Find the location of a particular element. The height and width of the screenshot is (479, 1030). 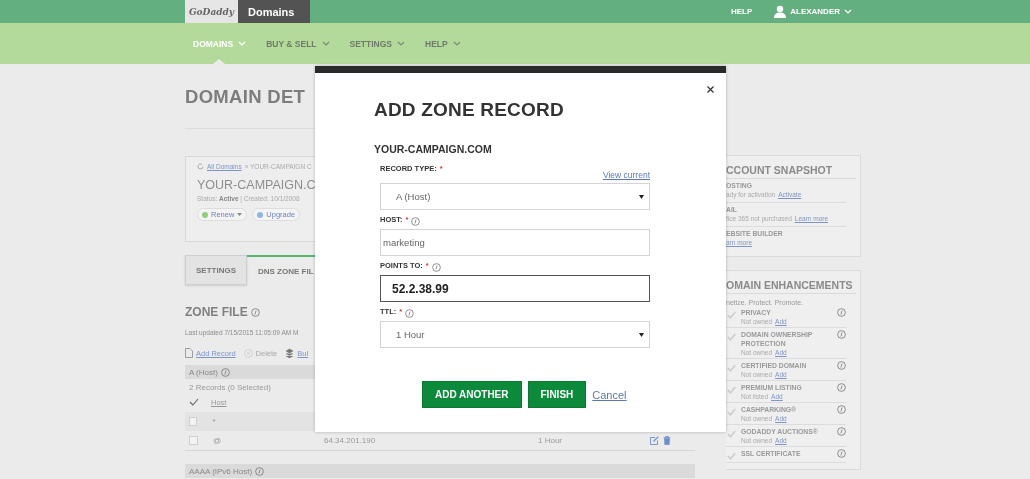

trash-icon is located at coordinates (667, 440).